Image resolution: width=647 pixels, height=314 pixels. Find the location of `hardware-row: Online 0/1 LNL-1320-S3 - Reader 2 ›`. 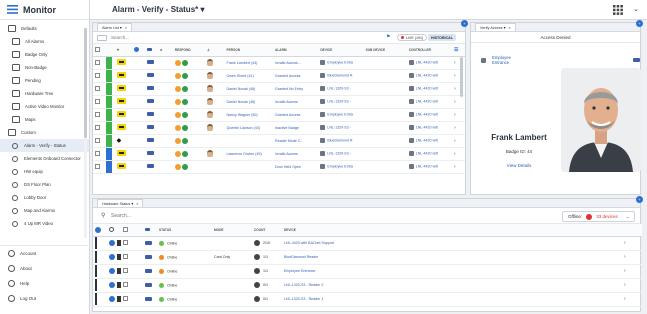

hardware-row: Online 0/1 LNL-1320-S3 - Reader 2 › is located at coordinates (367, 285).